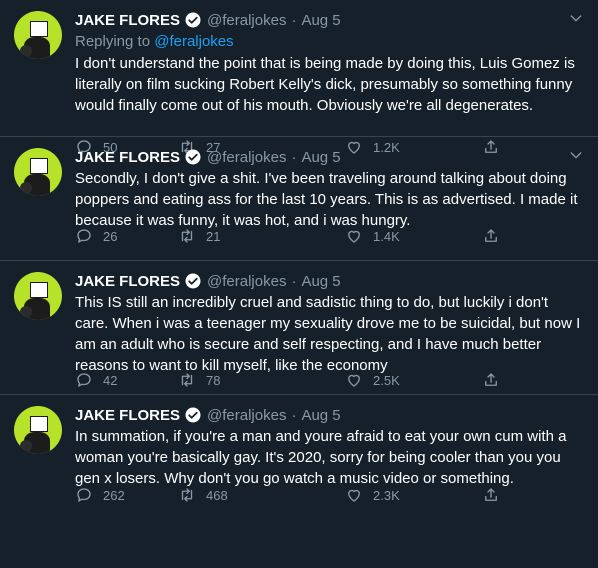 Image resolution: width=598 pixels, height=568 pixels. What do you see at coordinates (203, 495) in the screenshot?
I see `retweet-button: 468` at bounding box center [203, 495].